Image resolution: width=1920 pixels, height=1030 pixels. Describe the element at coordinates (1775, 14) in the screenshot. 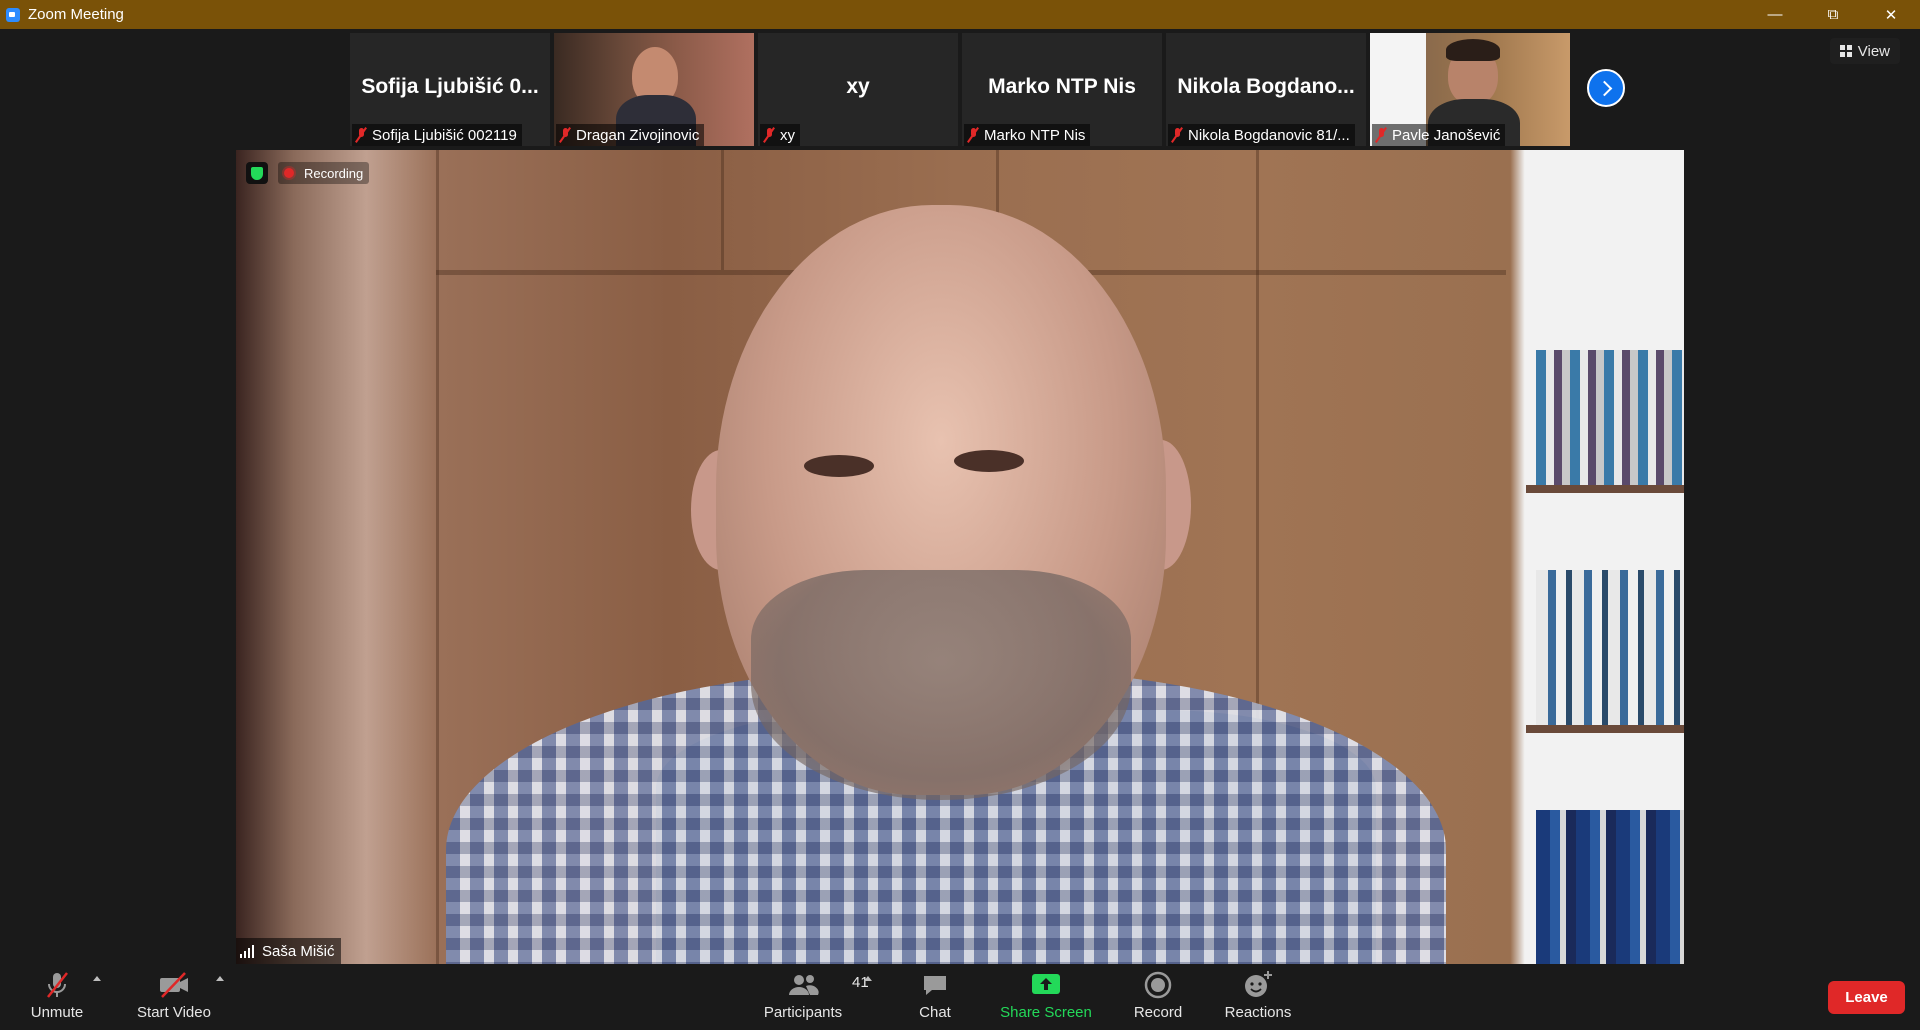

I see `minimize-icon: —` at that location.